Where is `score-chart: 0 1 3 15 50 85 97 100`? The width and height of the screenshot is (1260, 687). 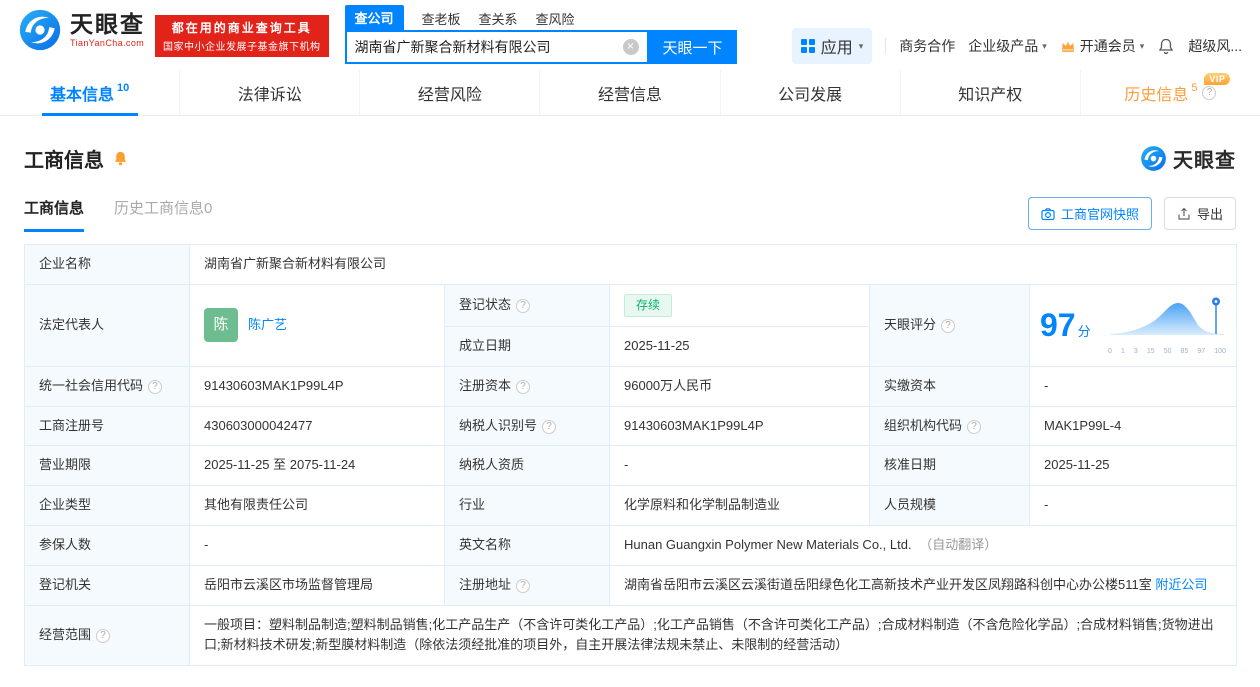 score-chart: 0 1 3 15 50 85 97 100 is located at coordinates (1167, 325).